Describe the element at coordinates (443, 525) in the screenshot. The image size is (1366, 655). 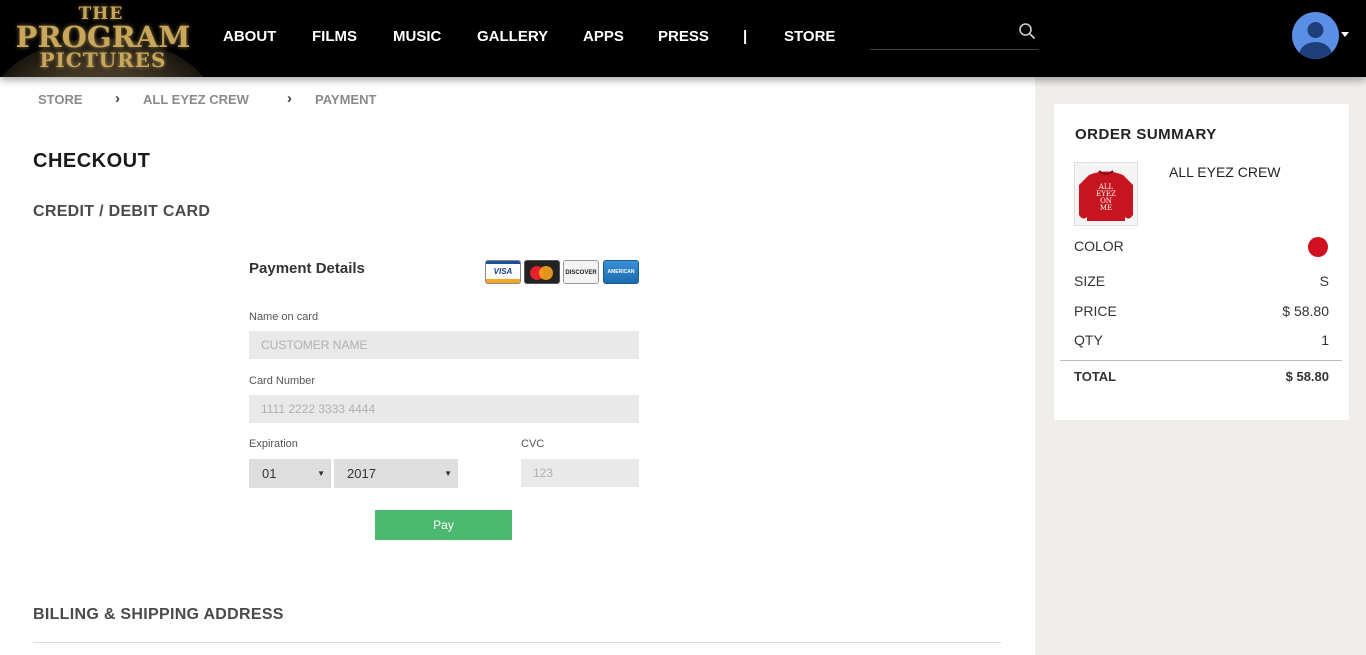
I see `pay-button: Pay` at that location.